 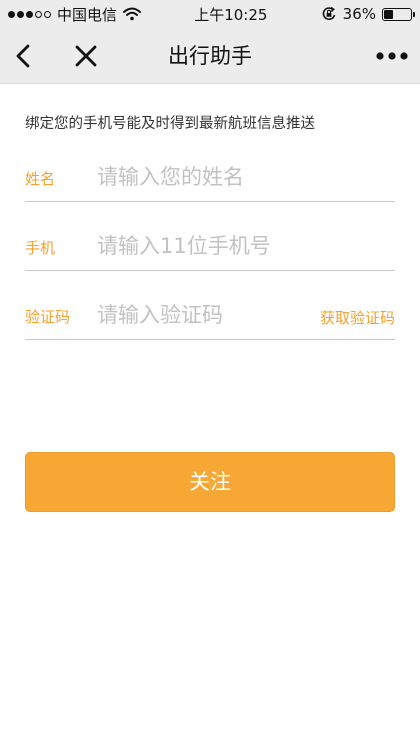 I want to click on follow-button: 关注, so click(x=210, y=482).